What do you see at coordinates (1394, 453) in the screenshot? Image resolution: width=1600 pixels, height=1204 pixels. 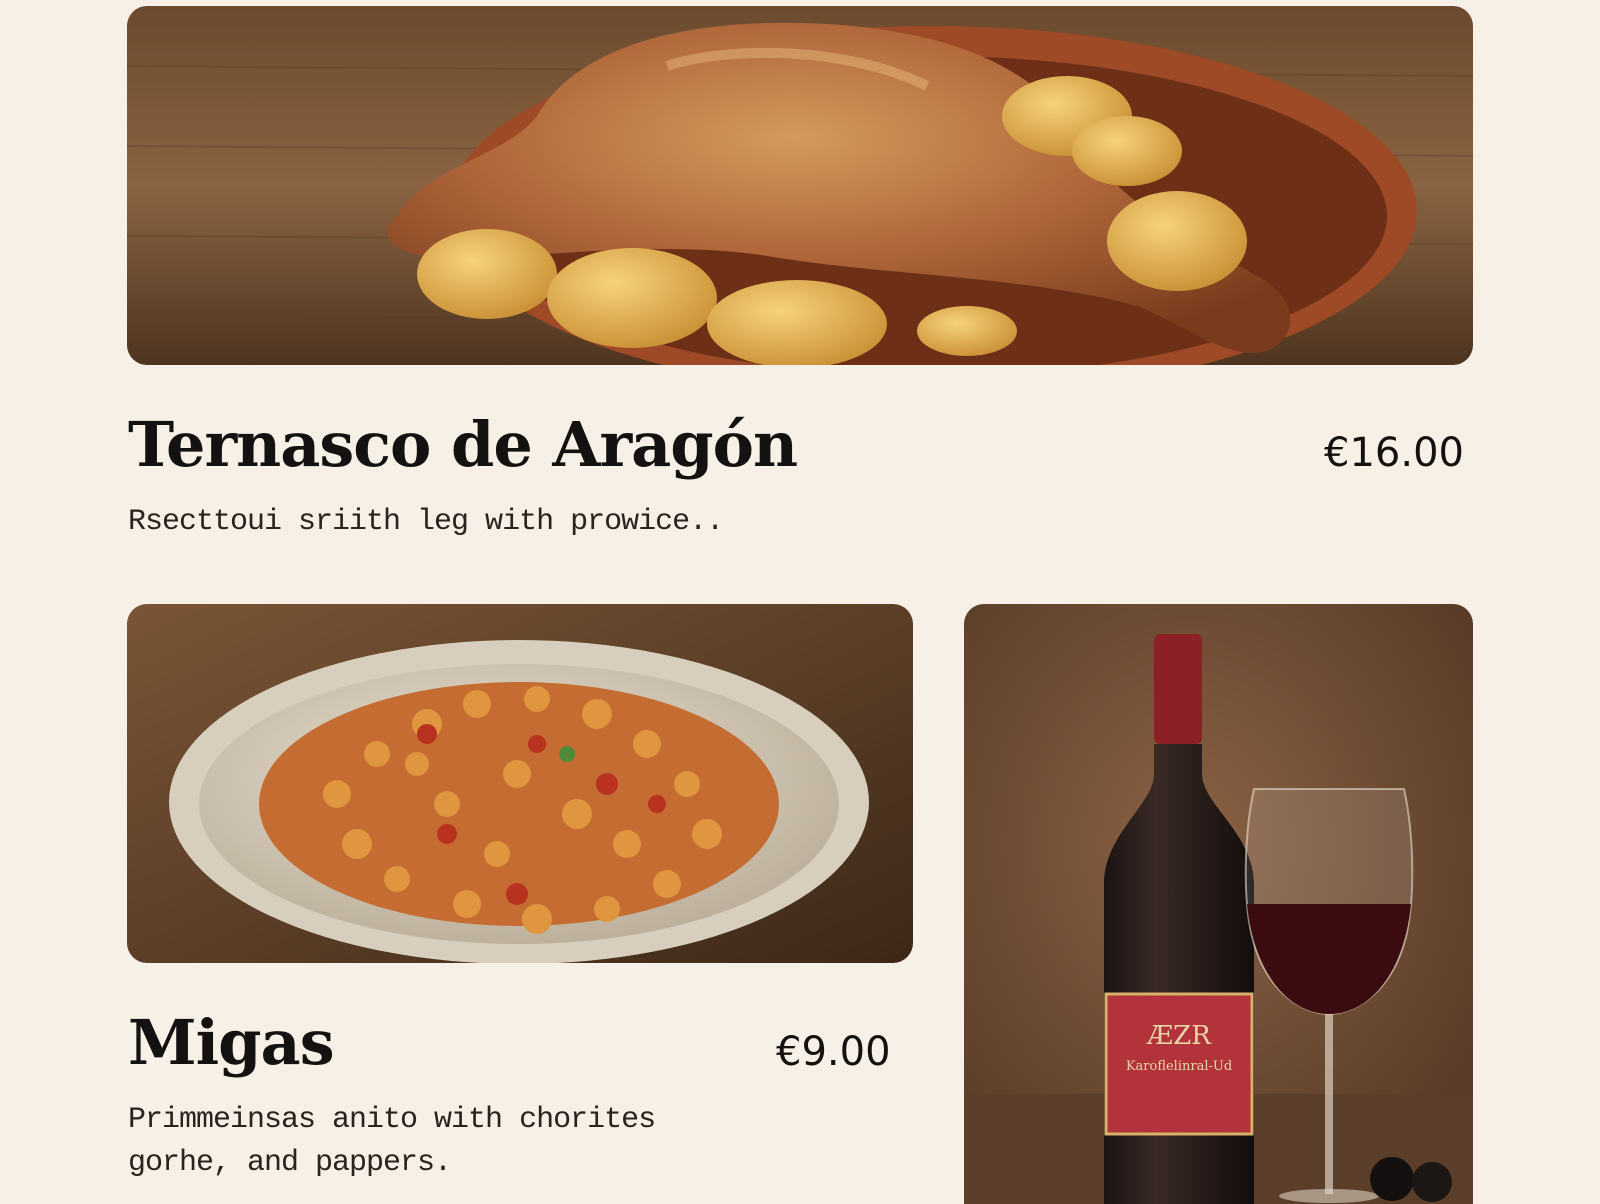 I see `dish-price: €16.00` at bounding box center [1394, 453].